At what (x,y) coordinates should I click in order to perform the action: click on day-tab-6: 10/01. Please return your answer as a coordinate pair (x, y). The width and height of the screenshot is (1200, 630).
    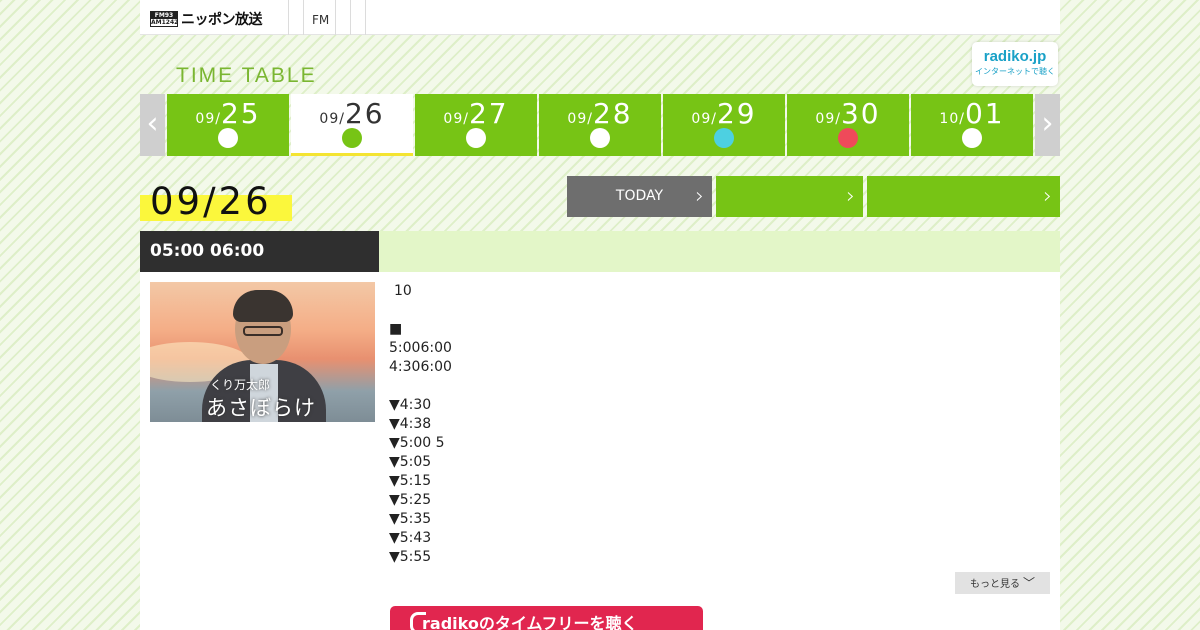
    Looking at the image, I should click on (972, 125).